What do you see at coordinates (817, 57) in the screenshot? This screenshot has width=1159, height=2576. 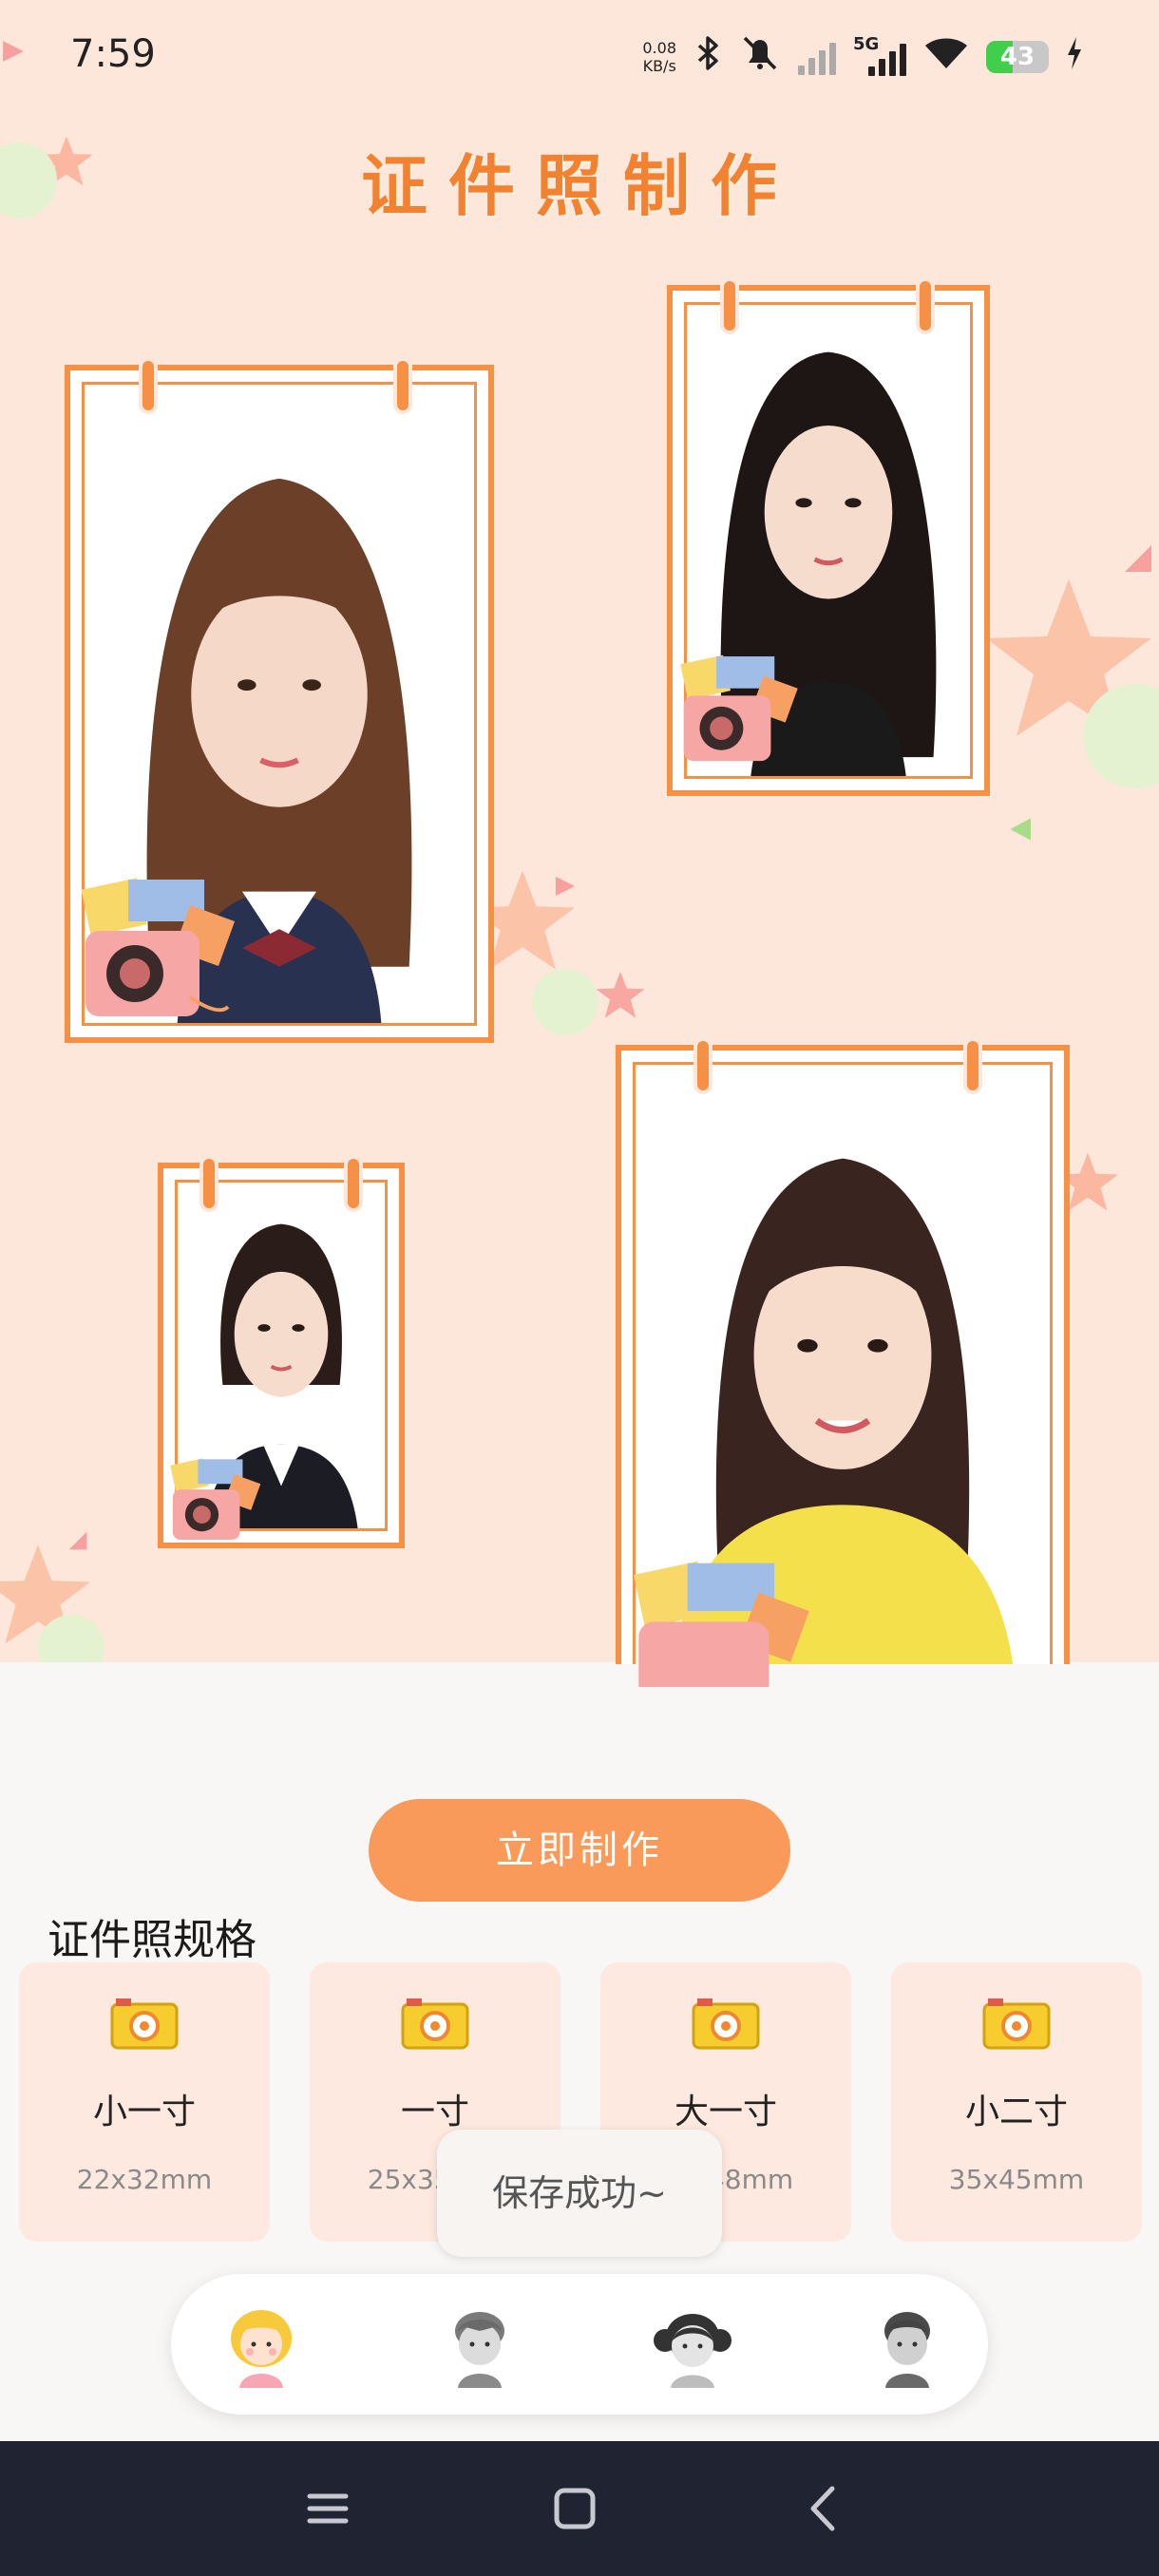 I see `signal-sim1-icon` at bounding box center [817, 57].